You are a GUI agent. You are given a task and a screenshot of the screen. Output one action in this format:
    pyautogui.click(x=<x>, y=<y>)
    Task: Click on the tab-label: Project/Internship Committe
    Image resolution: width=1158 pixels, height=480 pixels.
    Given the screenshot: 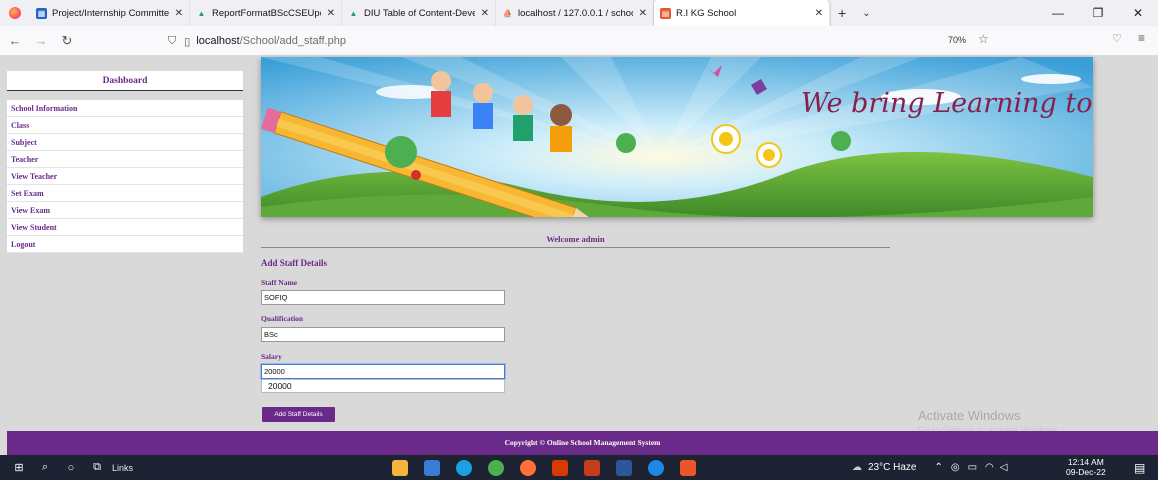 What is the action you would take?
    pyautogui.click(x=110, y=13)
    